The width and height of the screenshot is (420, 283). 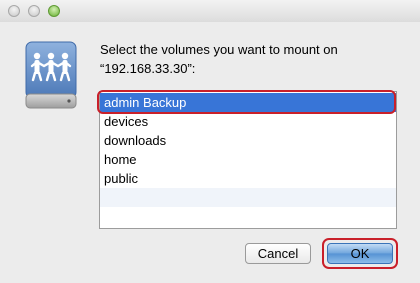 I want to click on minimize-window-button, so click(x=34, y=11).